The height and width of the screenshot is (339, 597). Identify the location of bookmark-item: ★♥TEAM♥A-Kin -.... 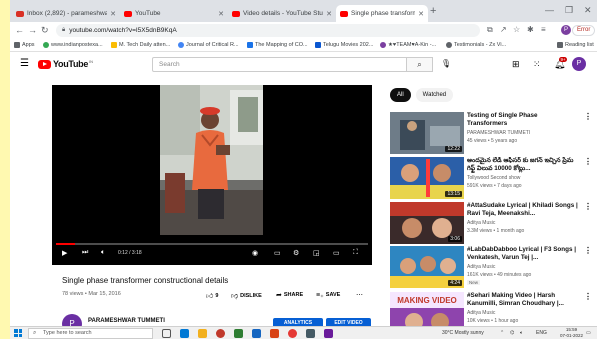
(408, 45).